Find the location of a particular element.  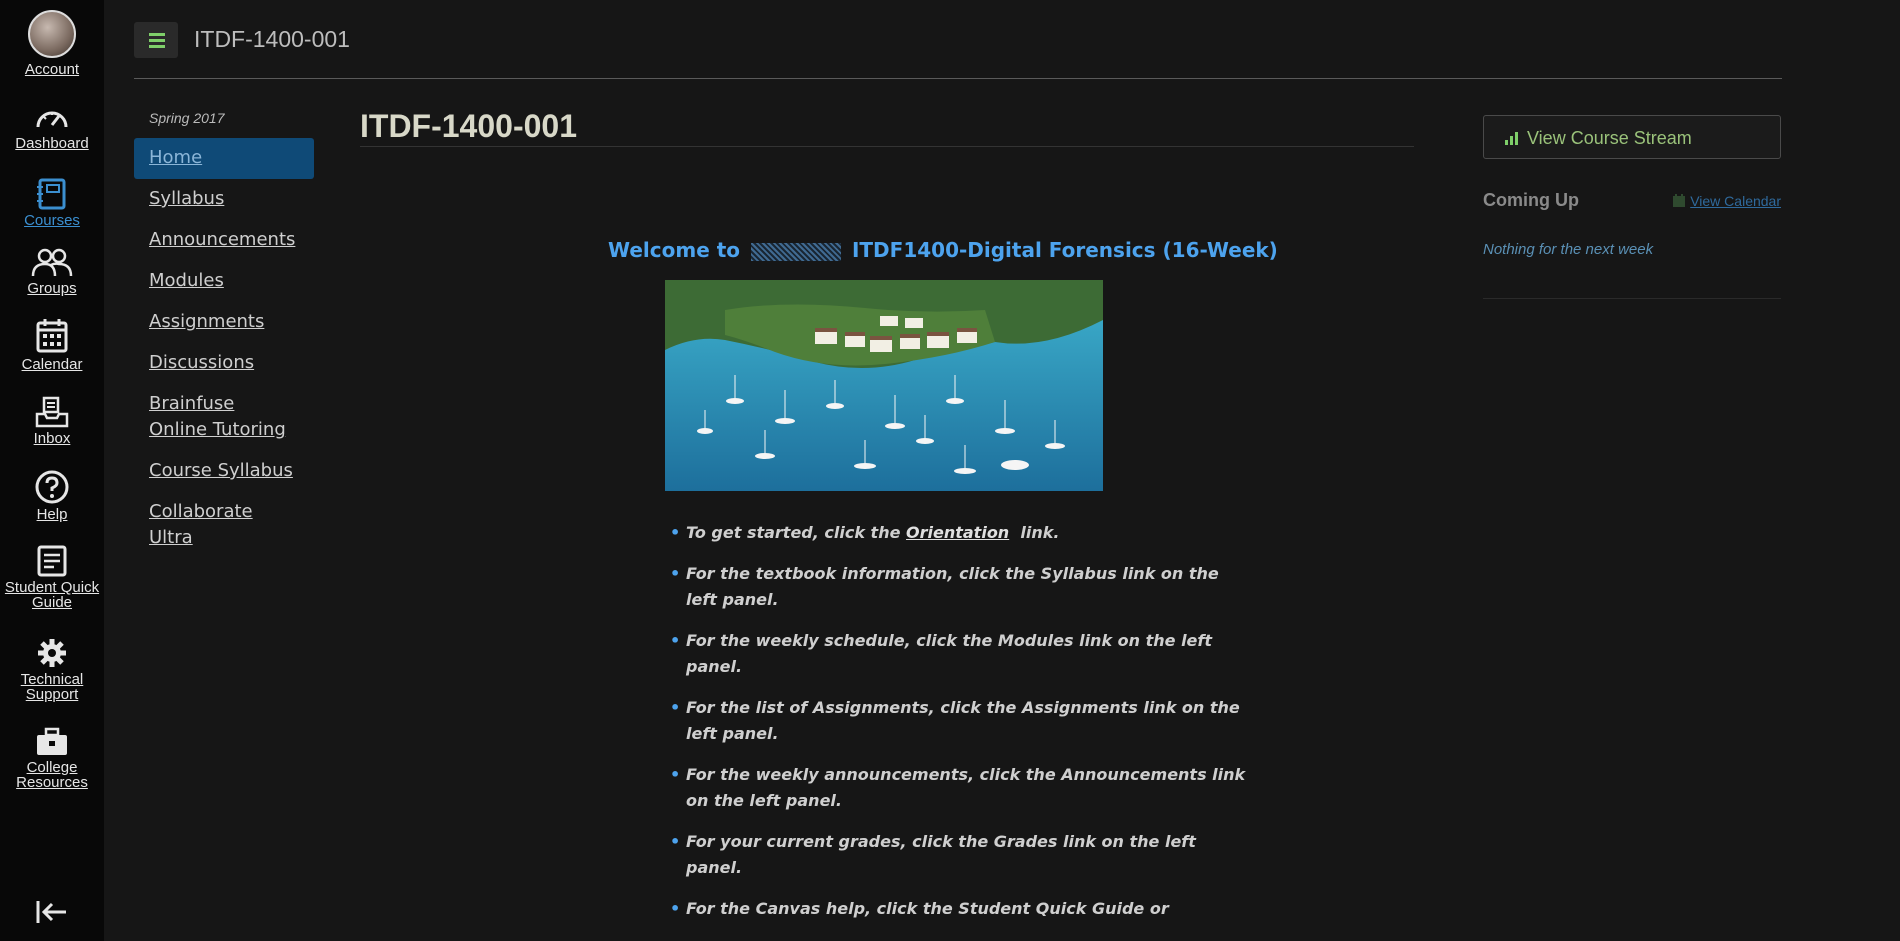

breadcrumb: ITDF-1400-001 is located at coordinates (272, 39).